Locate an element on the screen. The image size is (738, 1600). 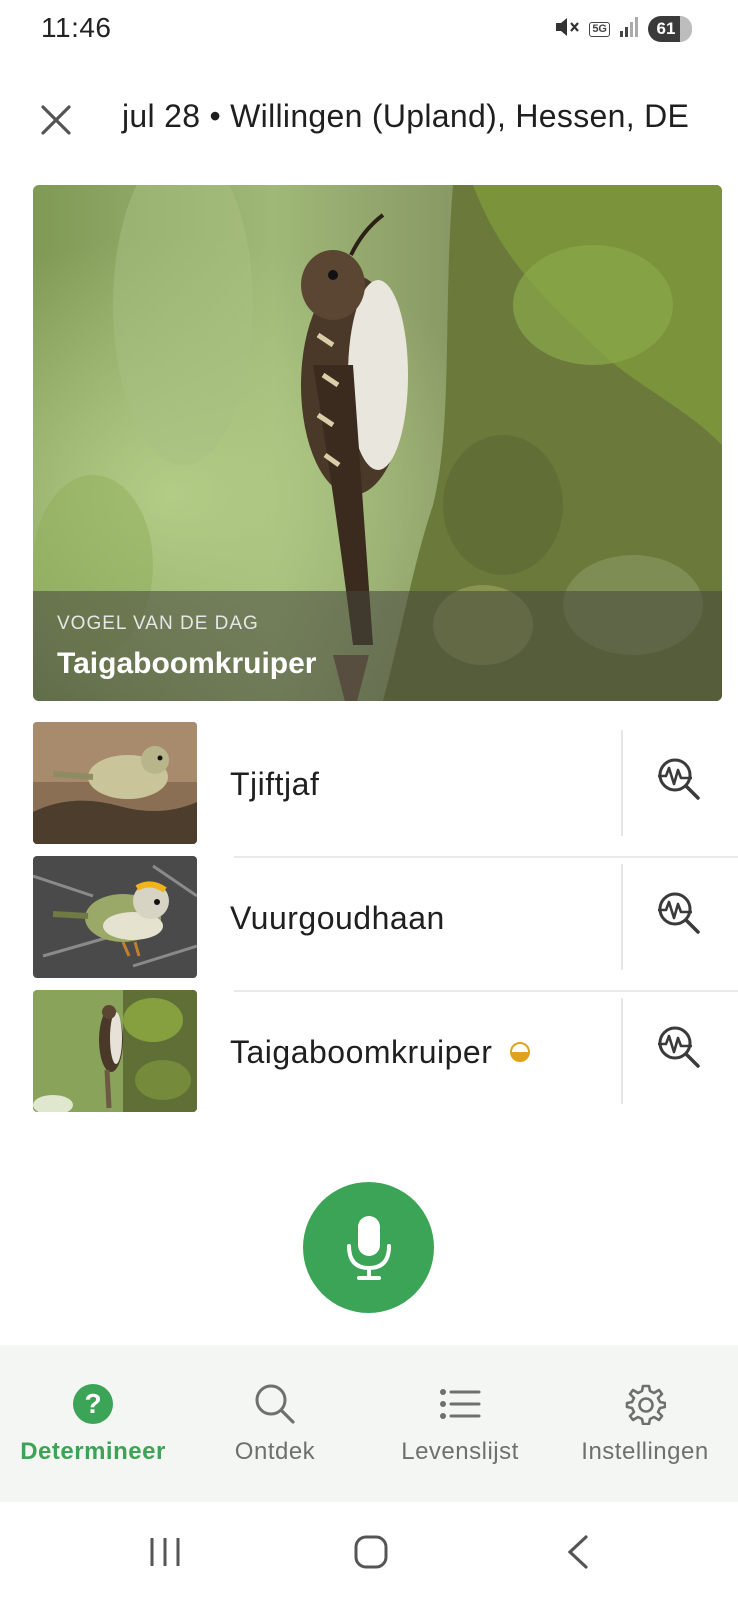
nav-label: Levenslijst is located at coordinates (460, 1451).